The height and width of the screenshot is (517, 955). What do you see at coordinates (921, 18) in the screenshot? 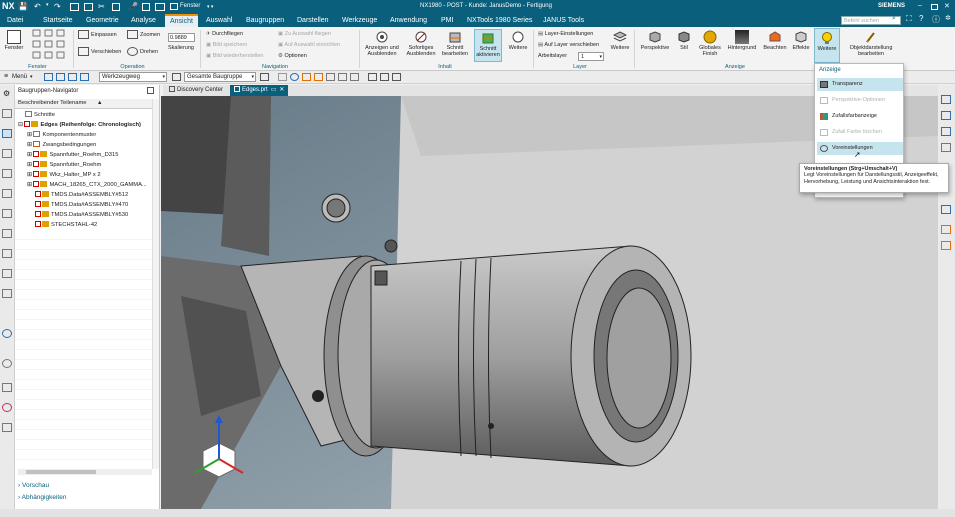
I see `help-icon: ?` at bounding box center [921, 18].